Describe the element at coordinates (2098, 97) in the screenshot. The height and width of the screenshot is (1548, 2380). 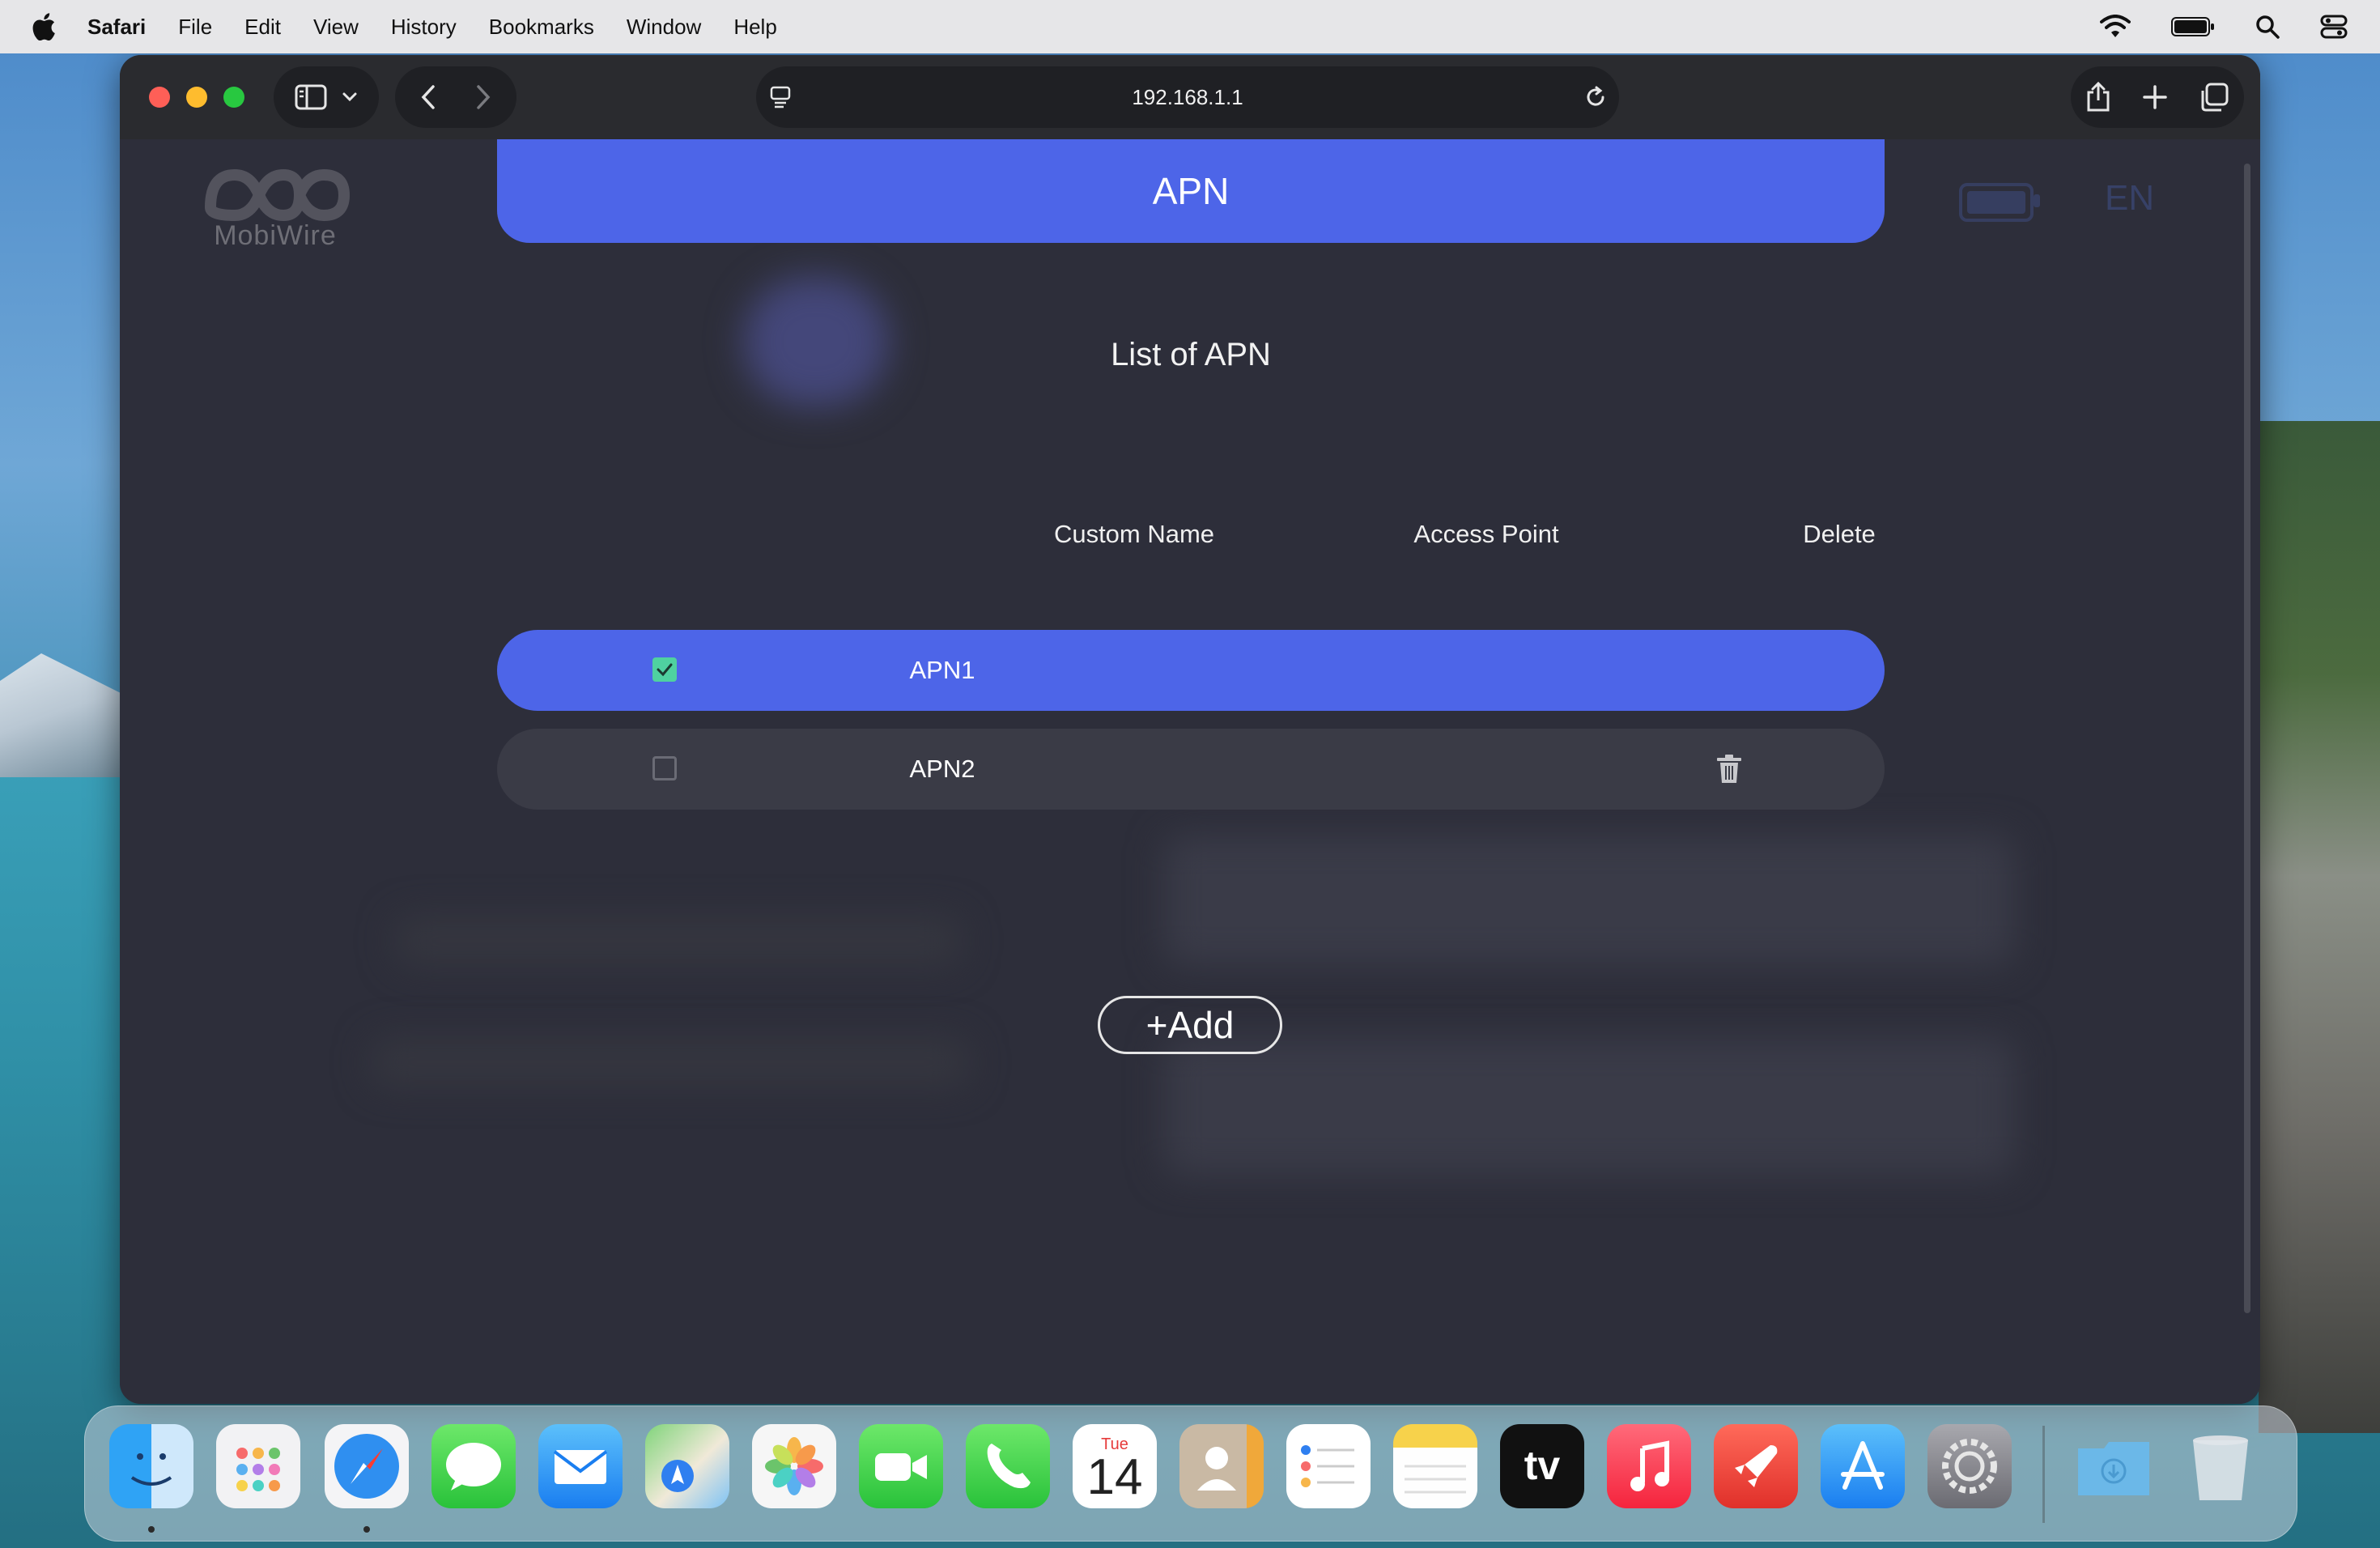
I see `share-icon` at that location.